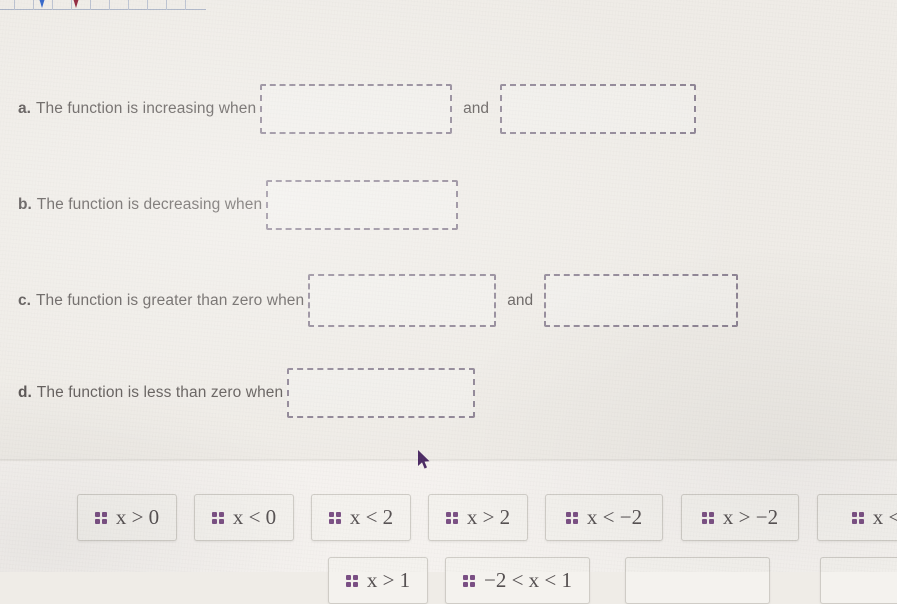 The width and height of the screenshot is (897, 604). What do you see at coordinates (160, 392) in the screenshot?
I see `question-d-text: The function is less than zero when` at bounding box center [160, 392].